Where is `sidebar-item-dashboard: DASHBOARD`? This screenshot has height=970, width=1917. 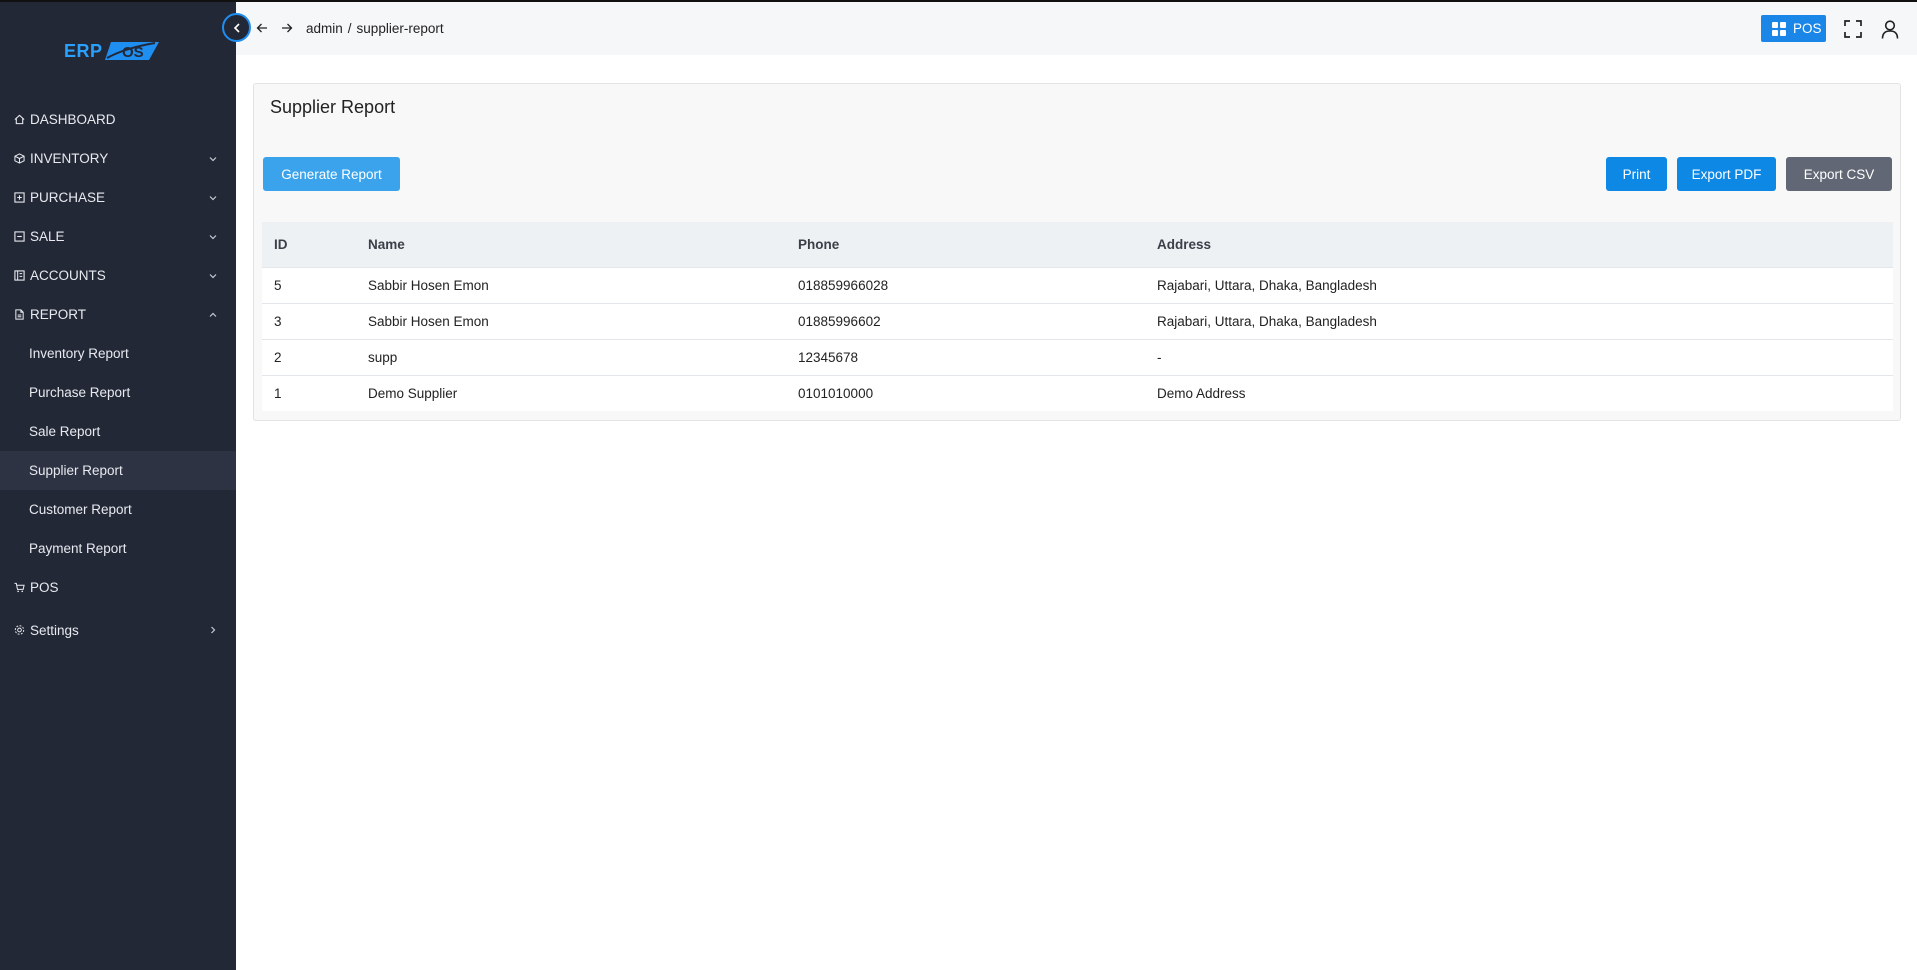 sidebar-item-dashboard: DASHBOARD is located at coordinates (118, 119).